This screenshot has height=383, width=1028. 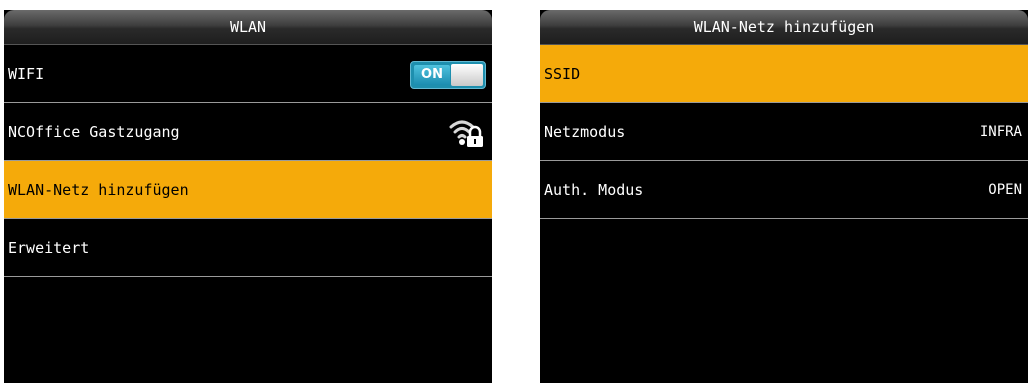 What do you see at coordinates (467, 75) in the screenshot?
I see `toggle-knob` at bounding box center [467, 75].